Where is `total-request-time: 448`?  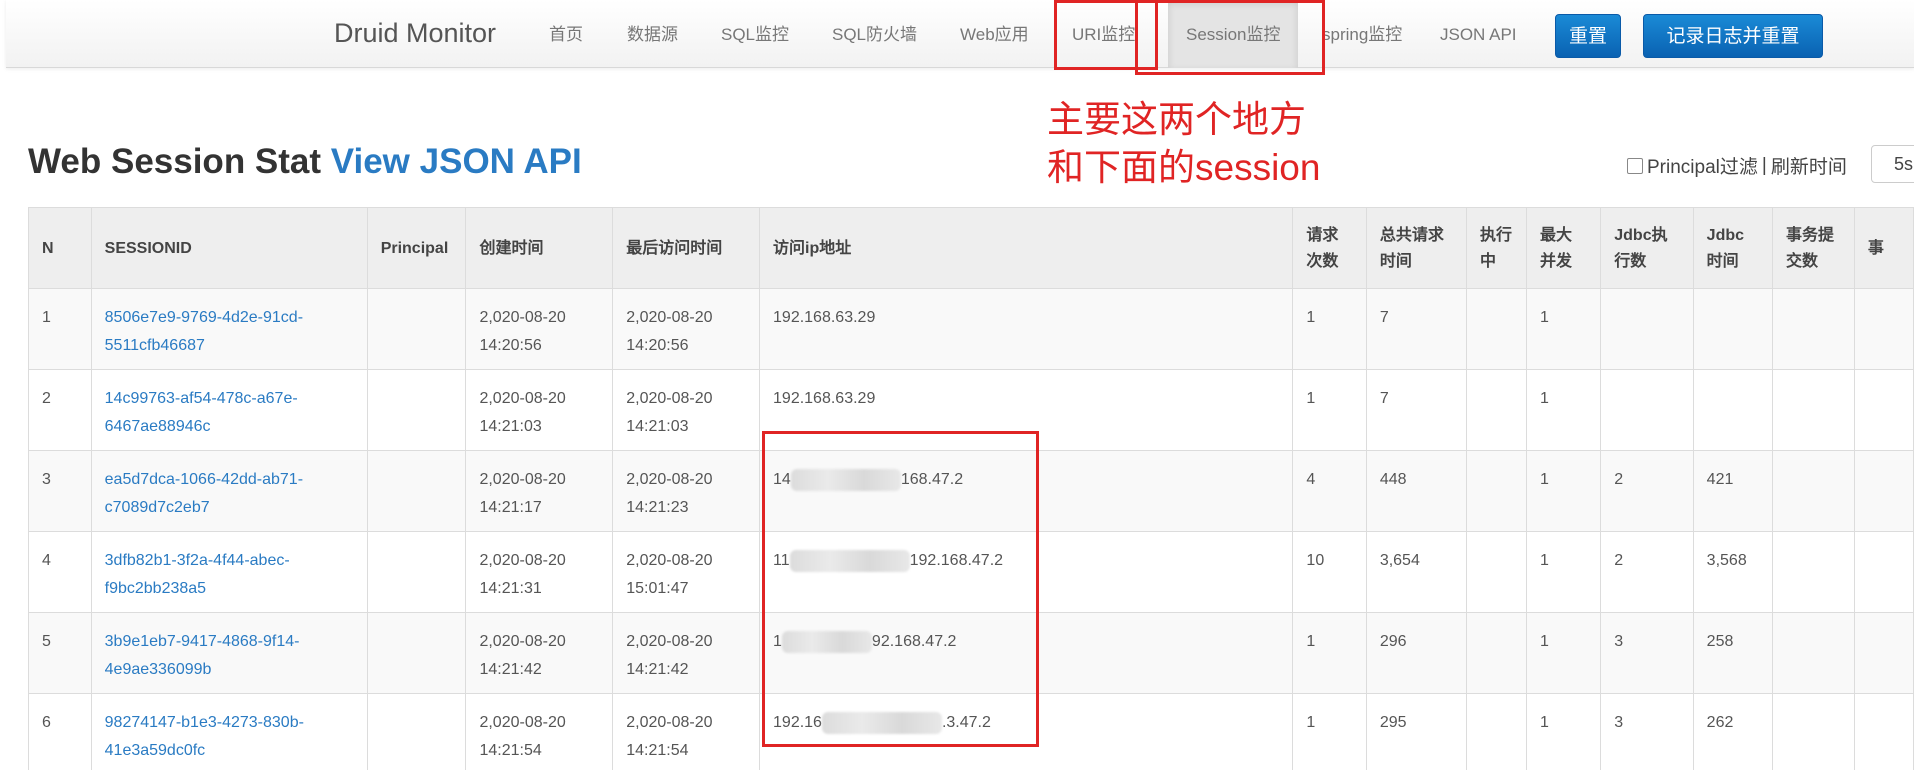
total-request-time: 448 is located at coordinates (1393, 479).